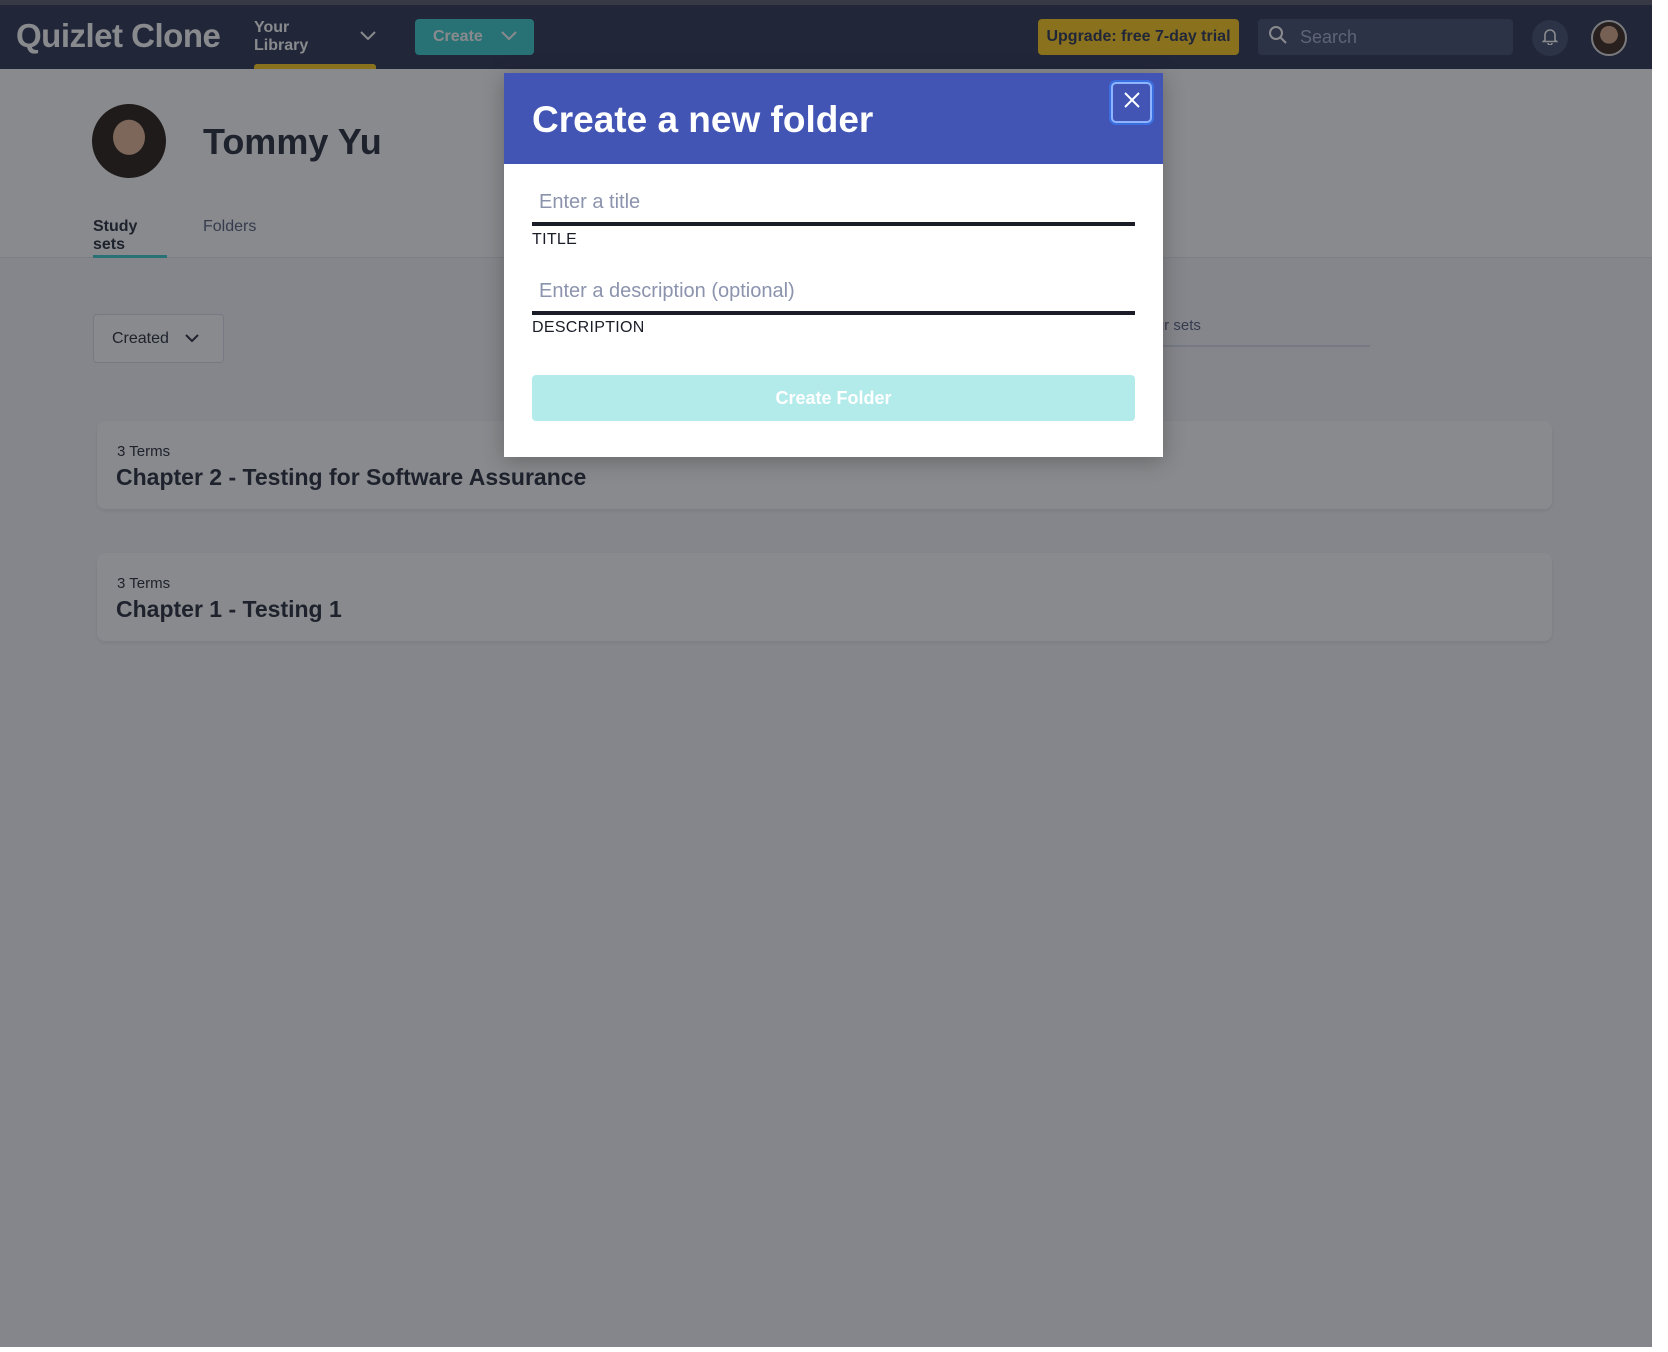  Describe the element at coordinates (833, 293) in the screenshot. I see `folder-description-input` at that location.